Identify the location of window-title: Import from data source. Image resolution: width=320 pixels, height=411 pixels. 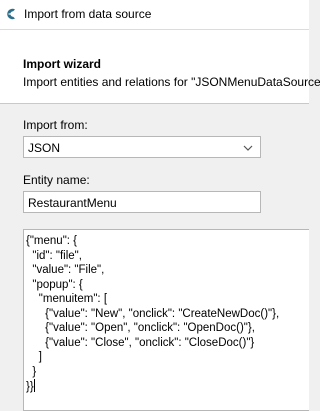
(88, 14).